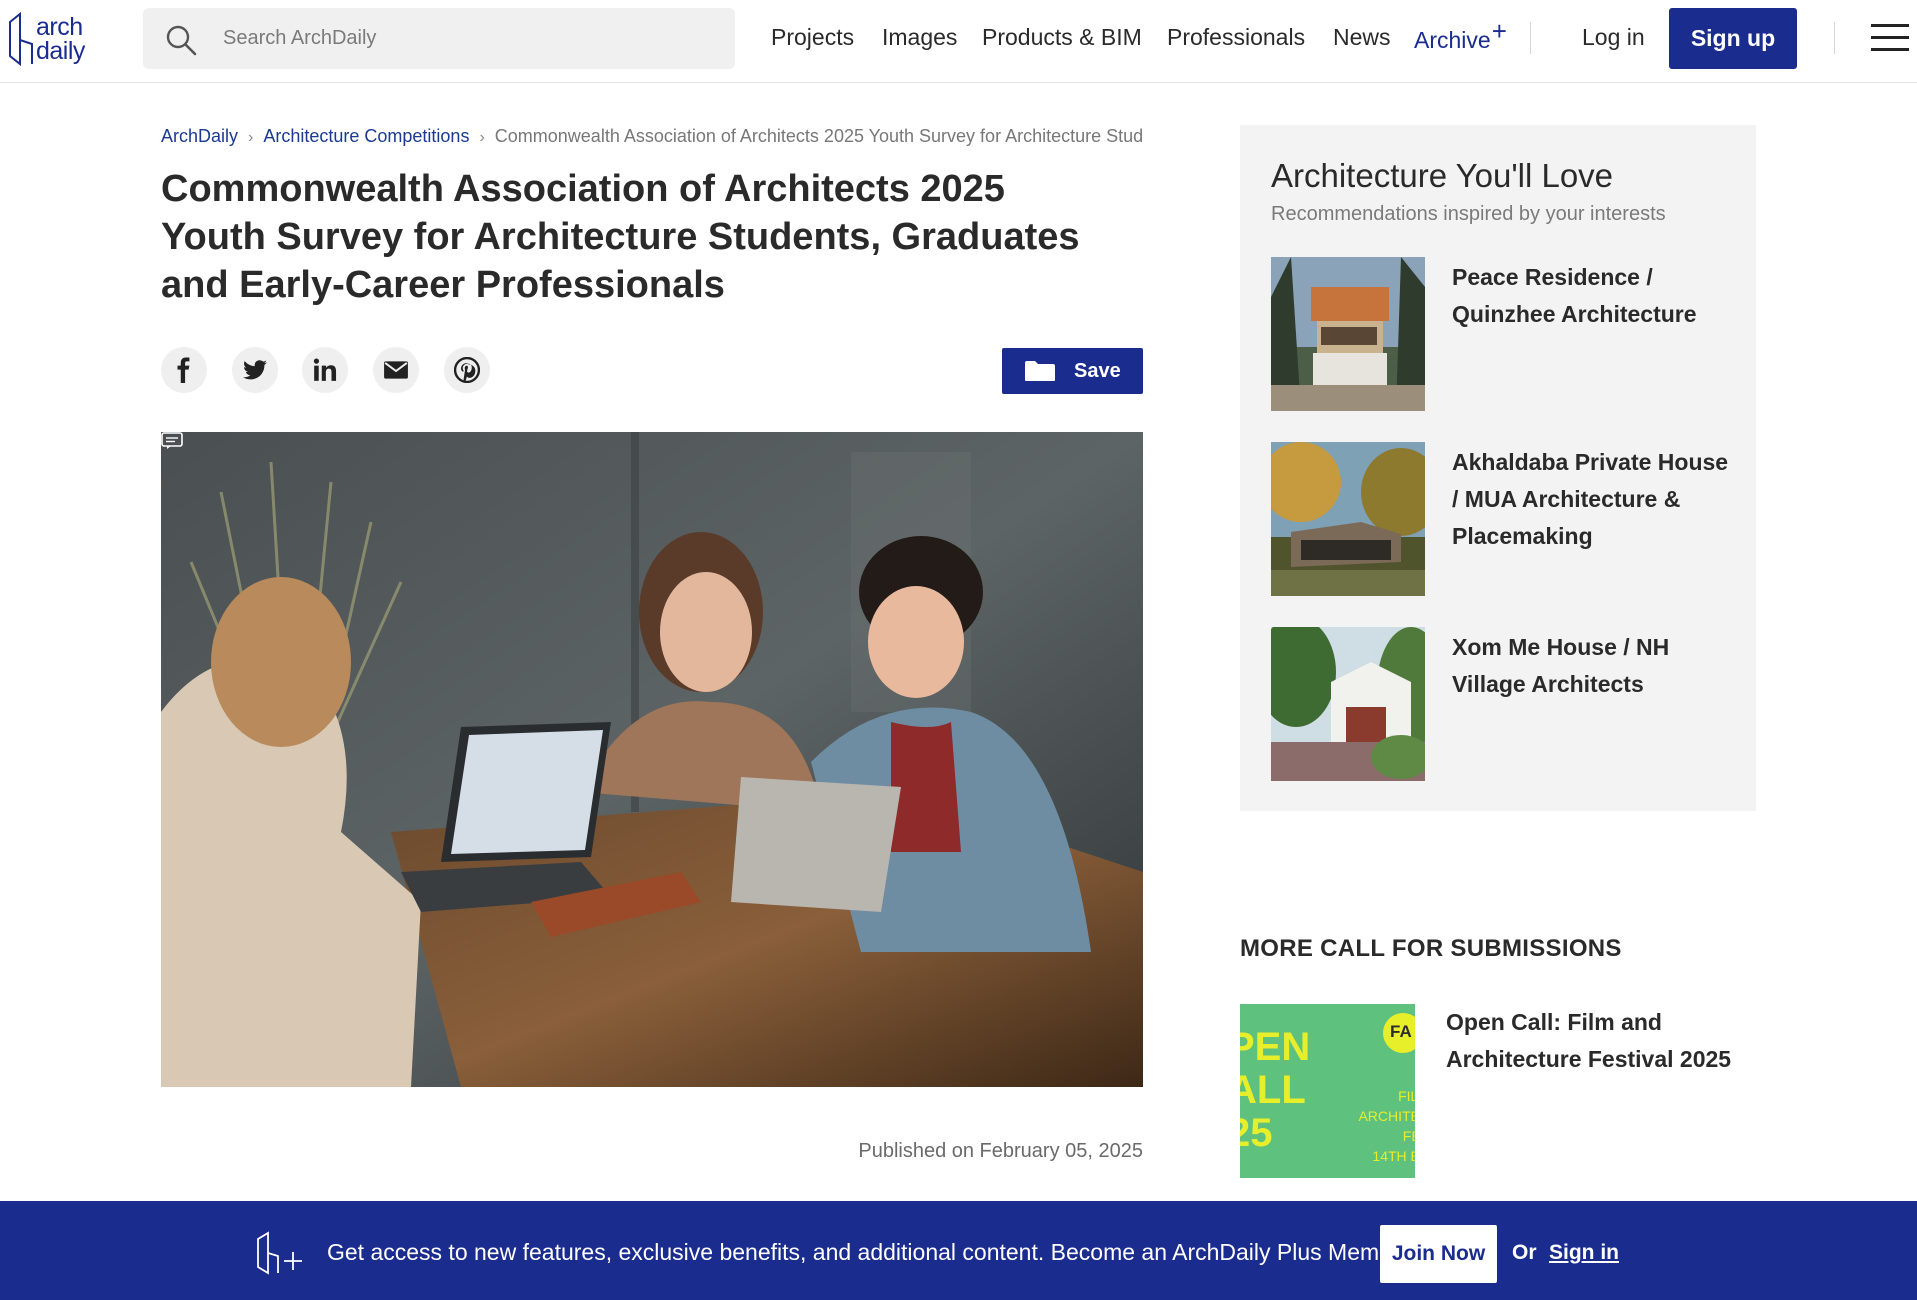  I want to click on more-submissions-heading: MORE CALL FOR SUBMISSIONS, so click(1431, 948).